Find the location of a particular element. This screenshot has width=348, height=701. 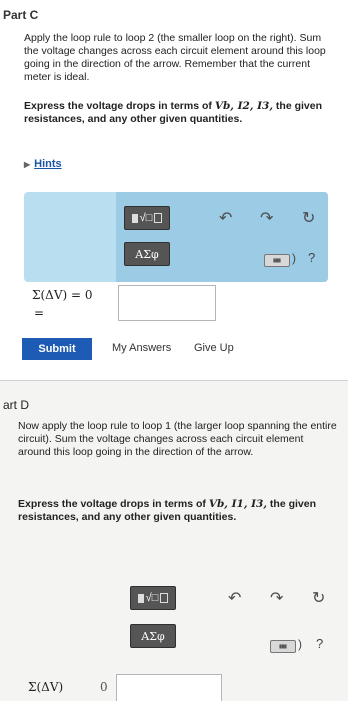

part-d-title: art D is located at coordinates (16, 405).